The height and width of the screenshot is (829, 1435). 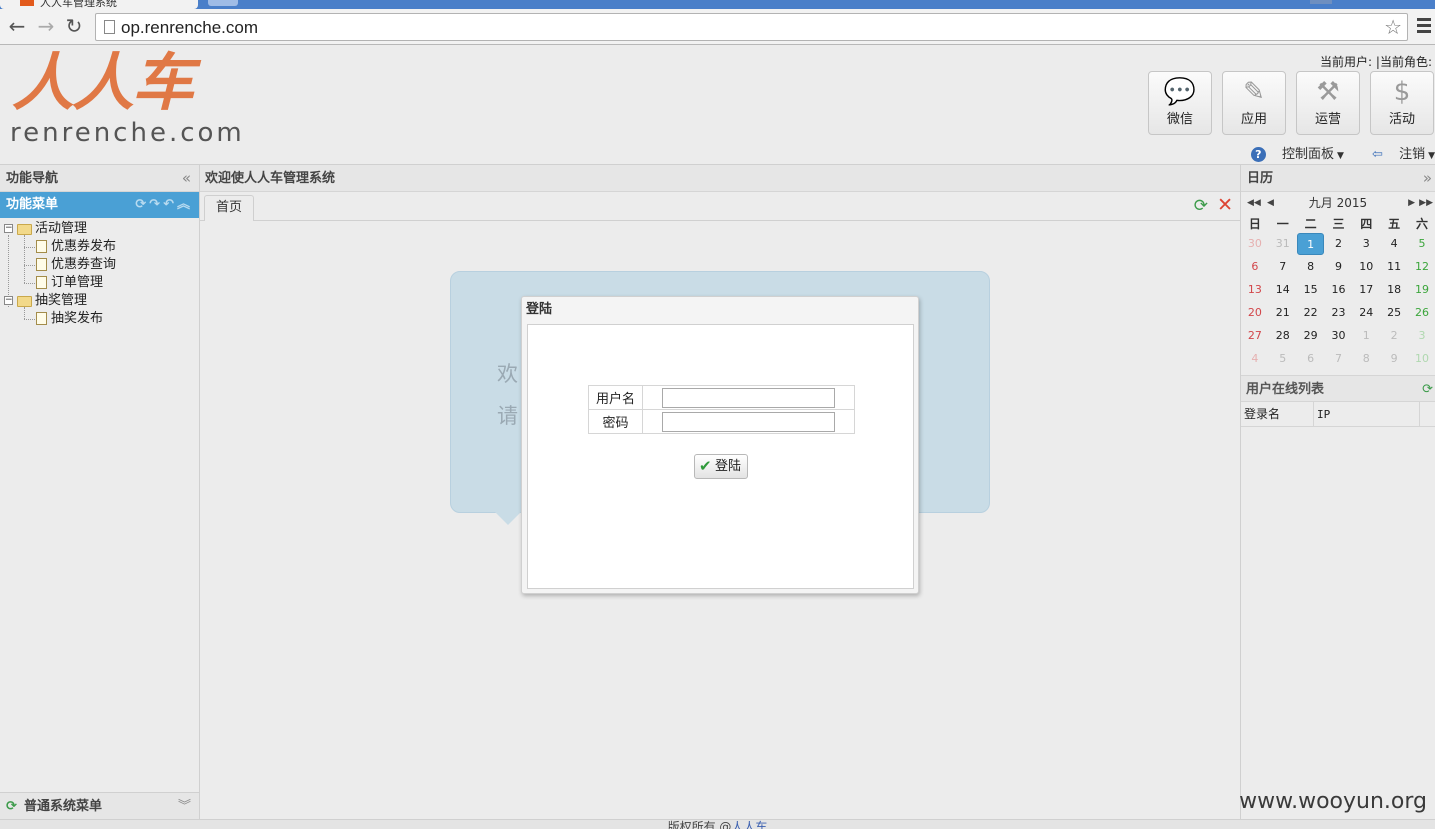 What do you see at coordinates (1426, 203) in the screenshot?
I see `next-year-icon: ▶▶` at bounding box center [1426, 203].